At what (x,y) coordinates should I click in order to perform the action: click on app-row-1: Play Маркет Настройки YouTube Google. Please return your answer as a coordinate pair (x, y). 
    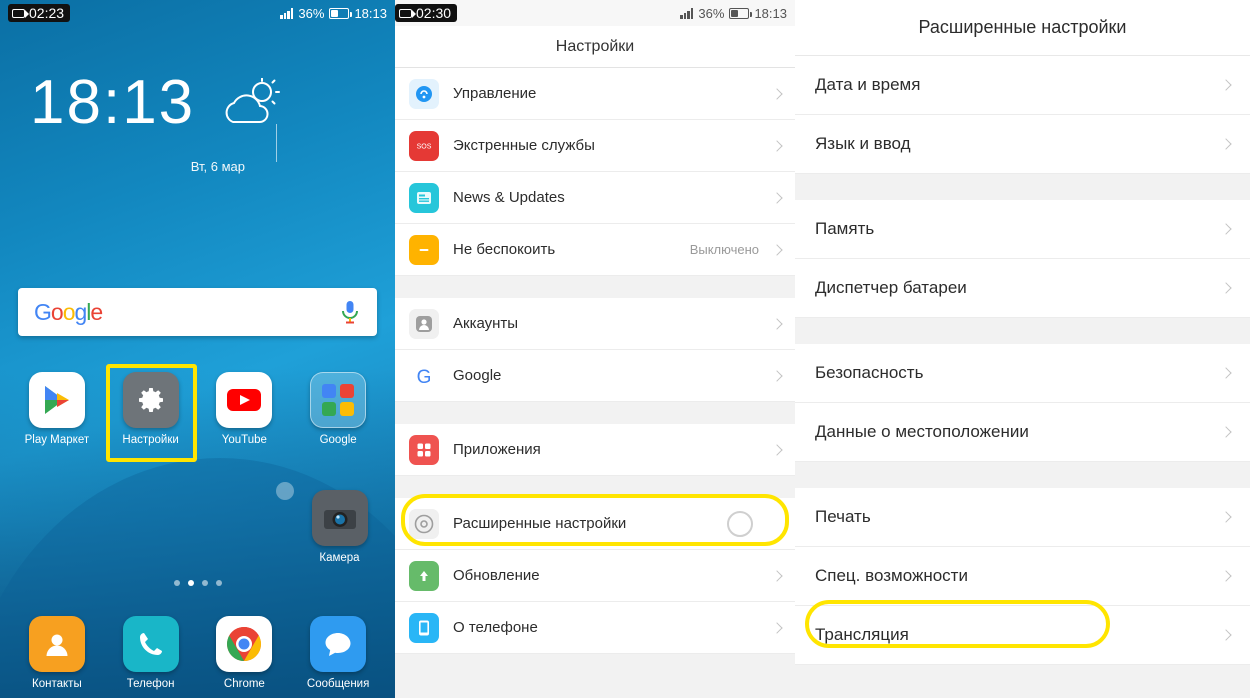
    Looking at the image, I should click on (197, 413).